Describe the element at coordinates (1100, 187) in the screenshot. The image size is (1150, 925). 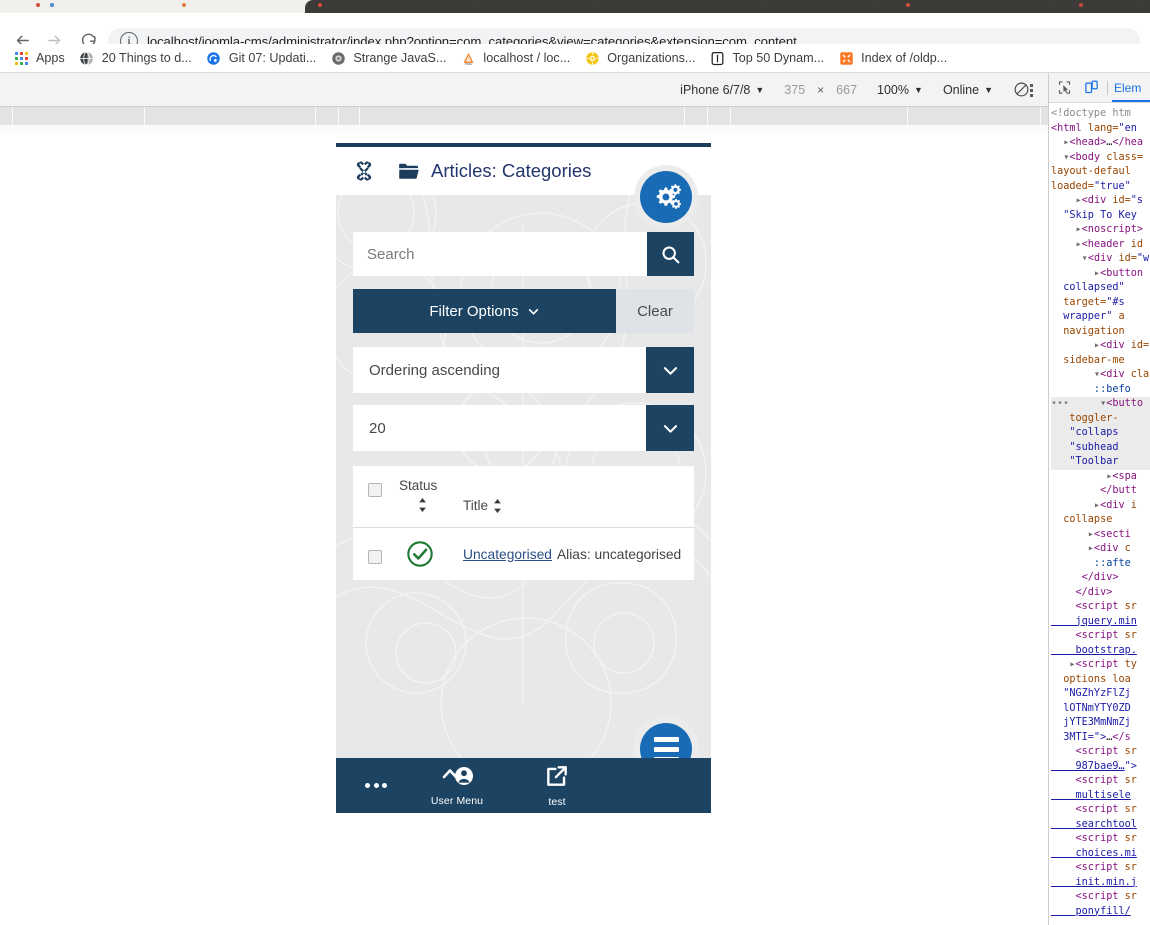
I see `dom-code-line: loaded="true"` at that location.